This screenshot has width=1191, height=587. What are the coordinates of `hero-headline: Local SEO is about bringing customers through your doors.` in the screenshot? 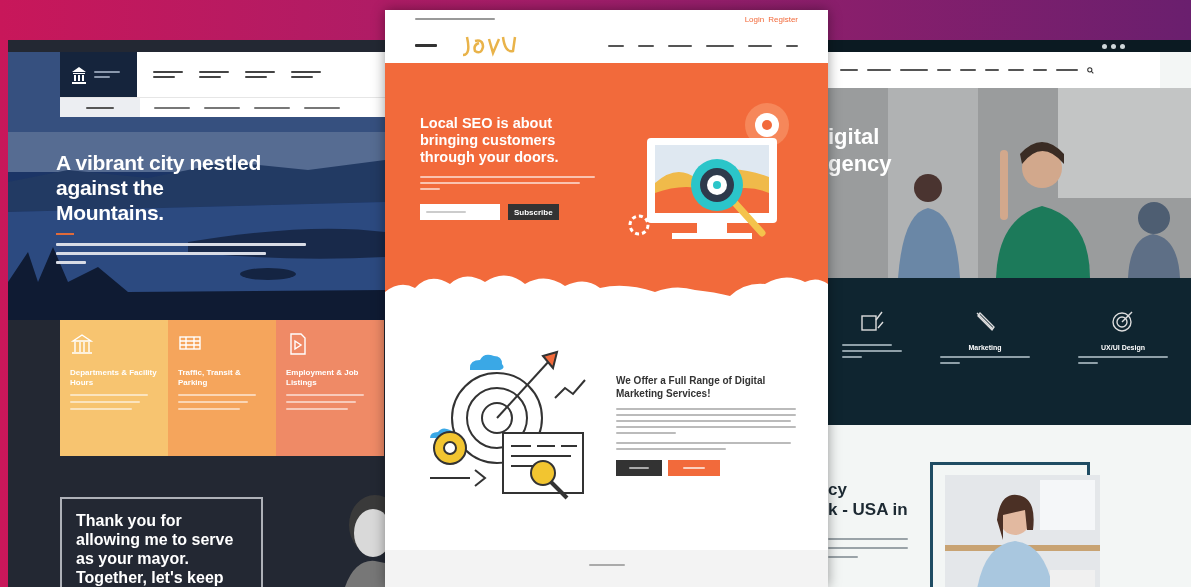 It's located at (490, 140).